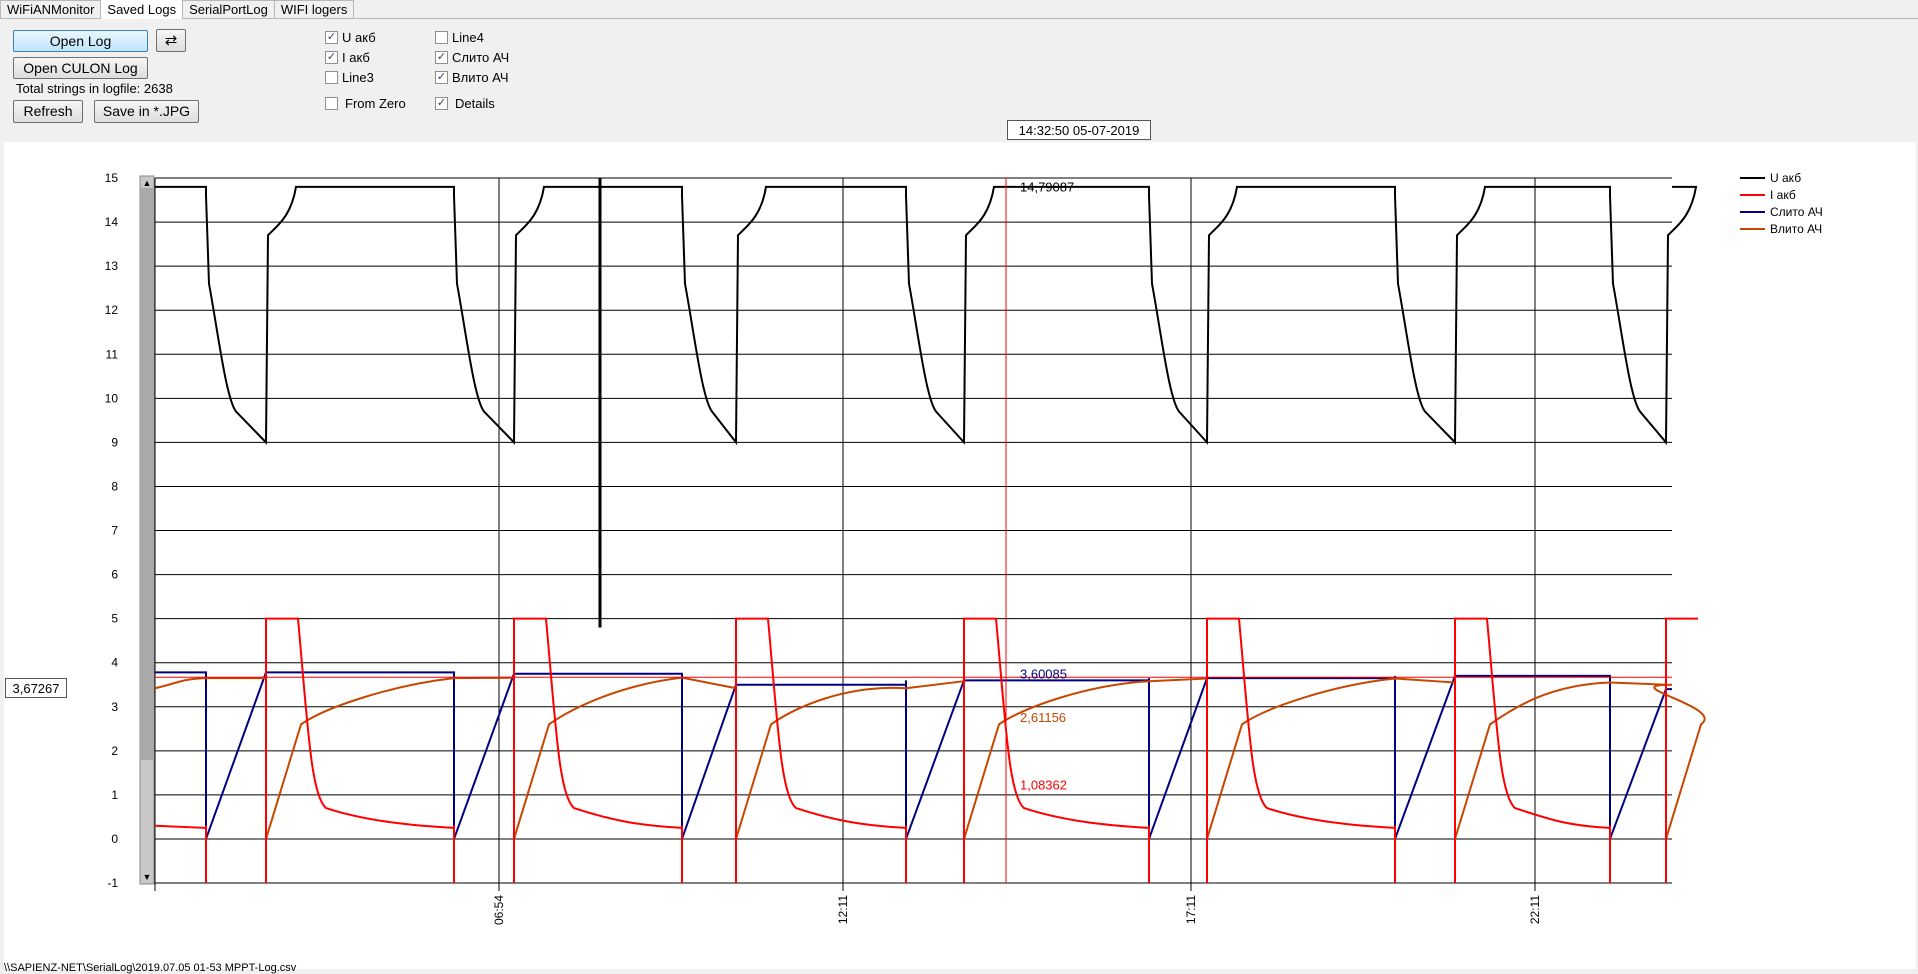  I want to click on y-tick-label: 7, so click(114, 531).